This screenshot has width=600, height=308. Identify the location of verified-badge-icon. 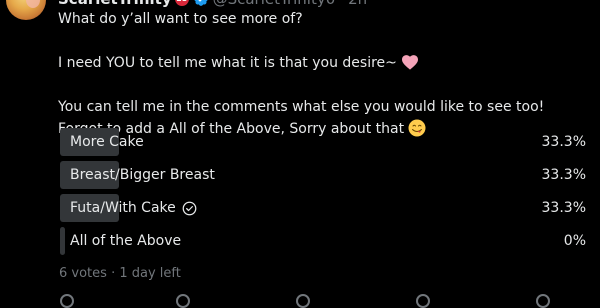
(200, 3).